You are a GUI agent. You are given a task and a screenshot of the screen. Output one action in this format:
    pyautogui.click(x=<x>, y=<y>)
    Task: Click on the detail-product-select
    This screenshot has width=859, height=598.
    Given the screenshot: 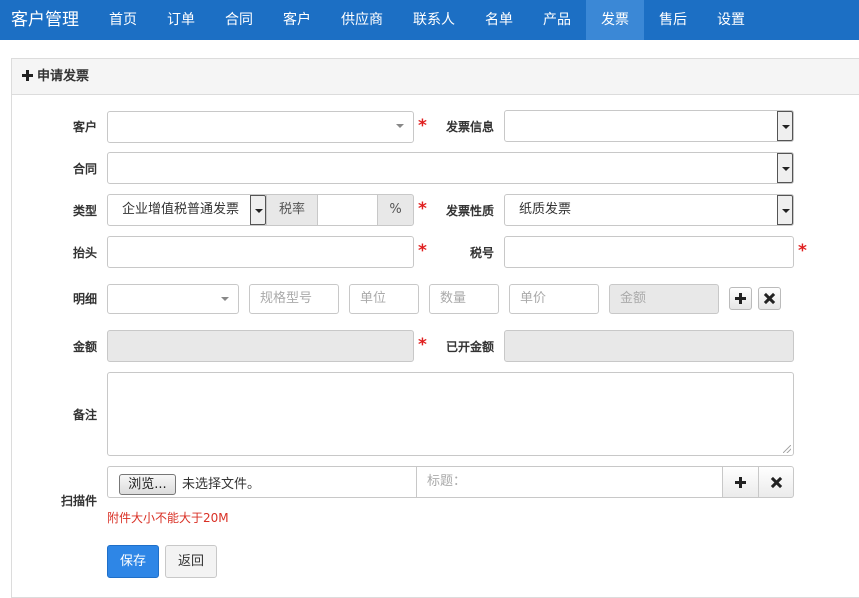 What is the action you would take?
    pyautogui.click(x=173, y=299)
    